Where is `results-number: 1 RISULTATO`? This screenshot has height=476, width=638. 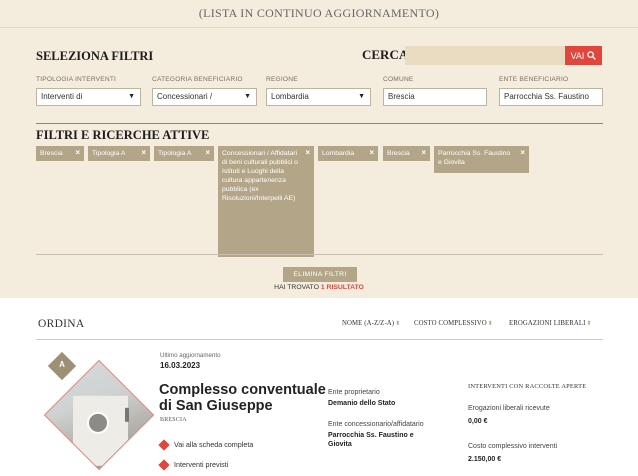
results-number: 1 RISULTATO is located at coordinates (342, 287).